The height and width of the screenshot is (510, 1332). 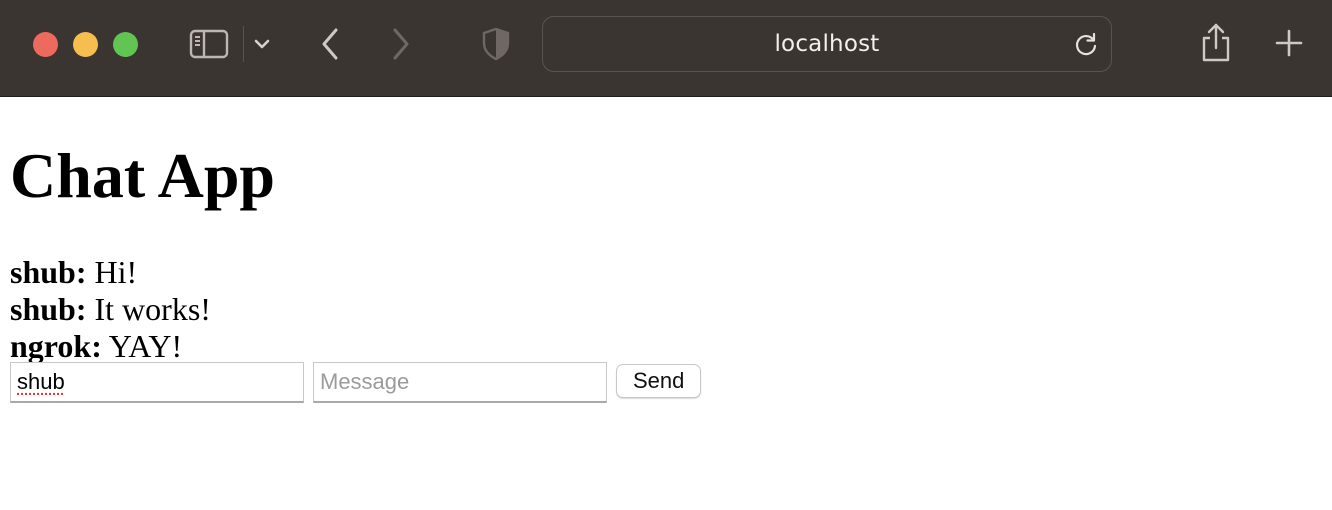 What do you see at coordinates (243, 44) in the screenshot?
I see `toolbar-divider` at bounding box center [243, 44].